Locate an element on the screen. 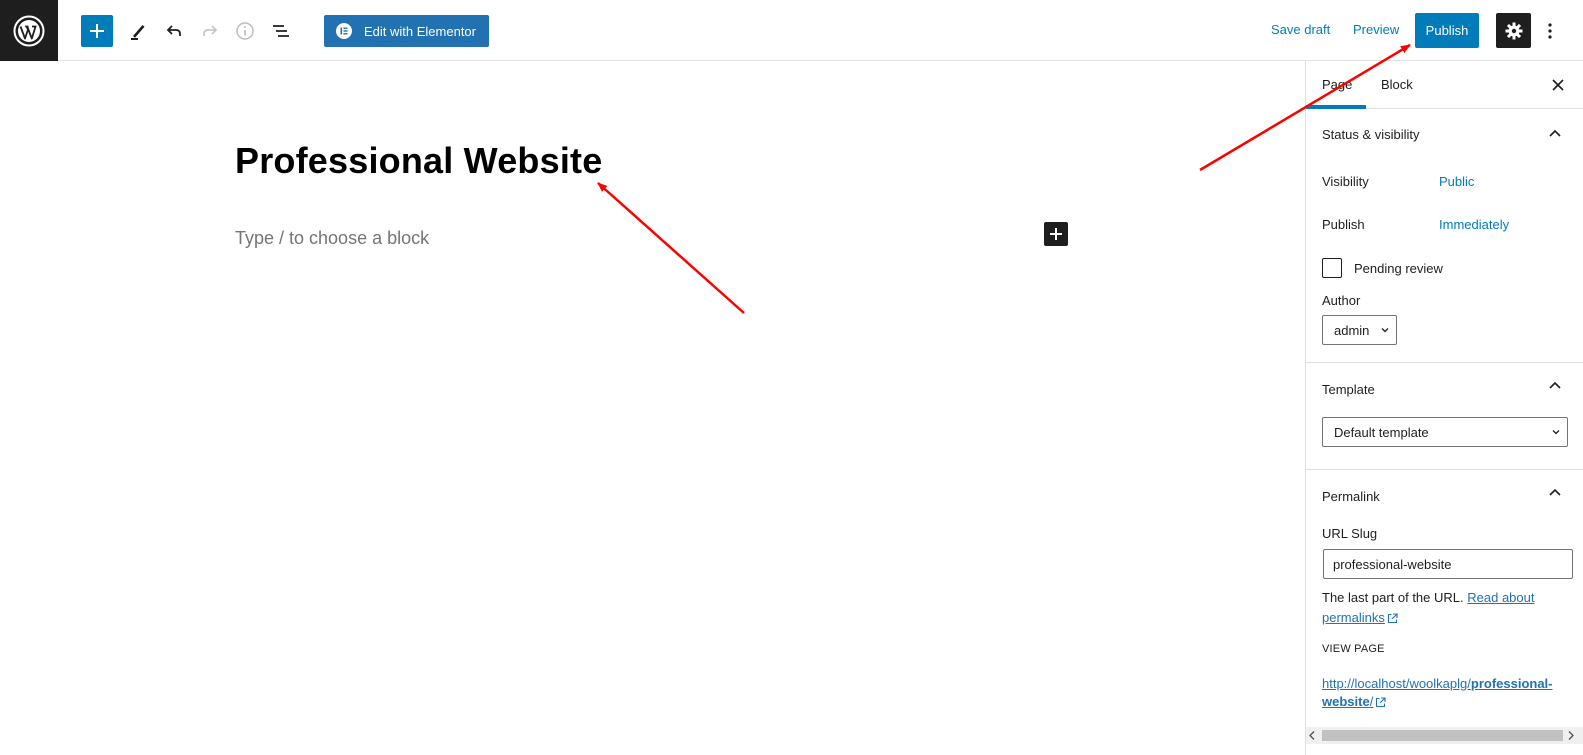  view-page-label: VIEW PAGE is located at coordinates (1353, 649).